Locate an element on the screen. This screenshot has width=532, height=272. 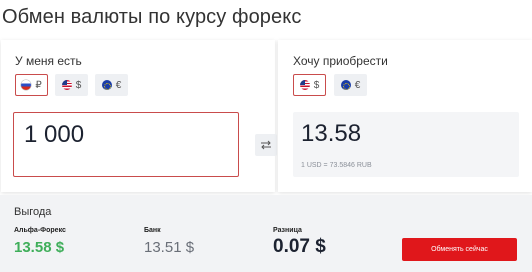
have-currency-usd: $ is located at coordinates (71, 85).